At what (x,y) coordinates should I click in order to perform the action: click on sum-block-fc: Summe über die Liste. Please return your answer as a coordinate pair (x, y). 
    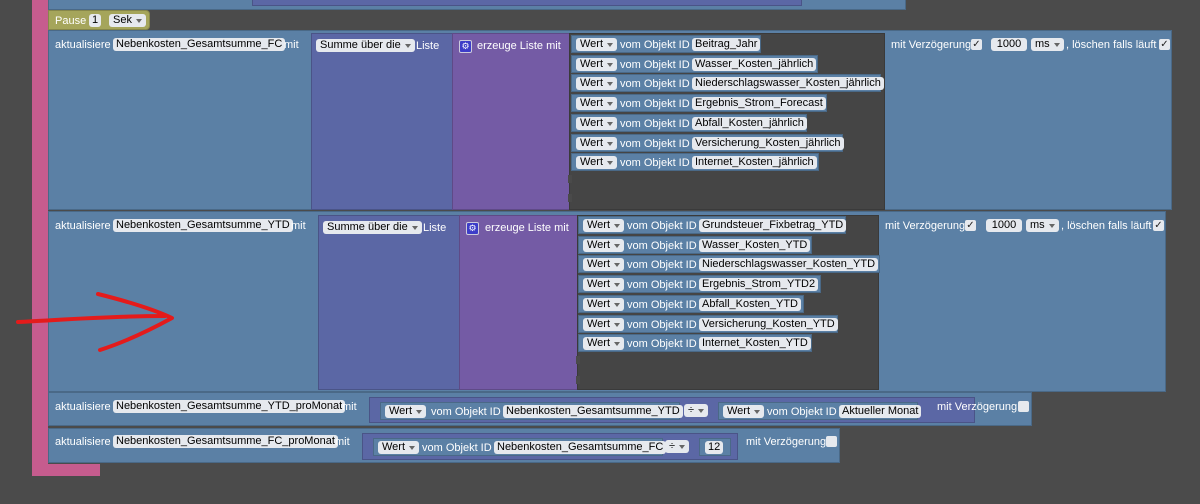
    Looking at the image, I should click on (382, 121).